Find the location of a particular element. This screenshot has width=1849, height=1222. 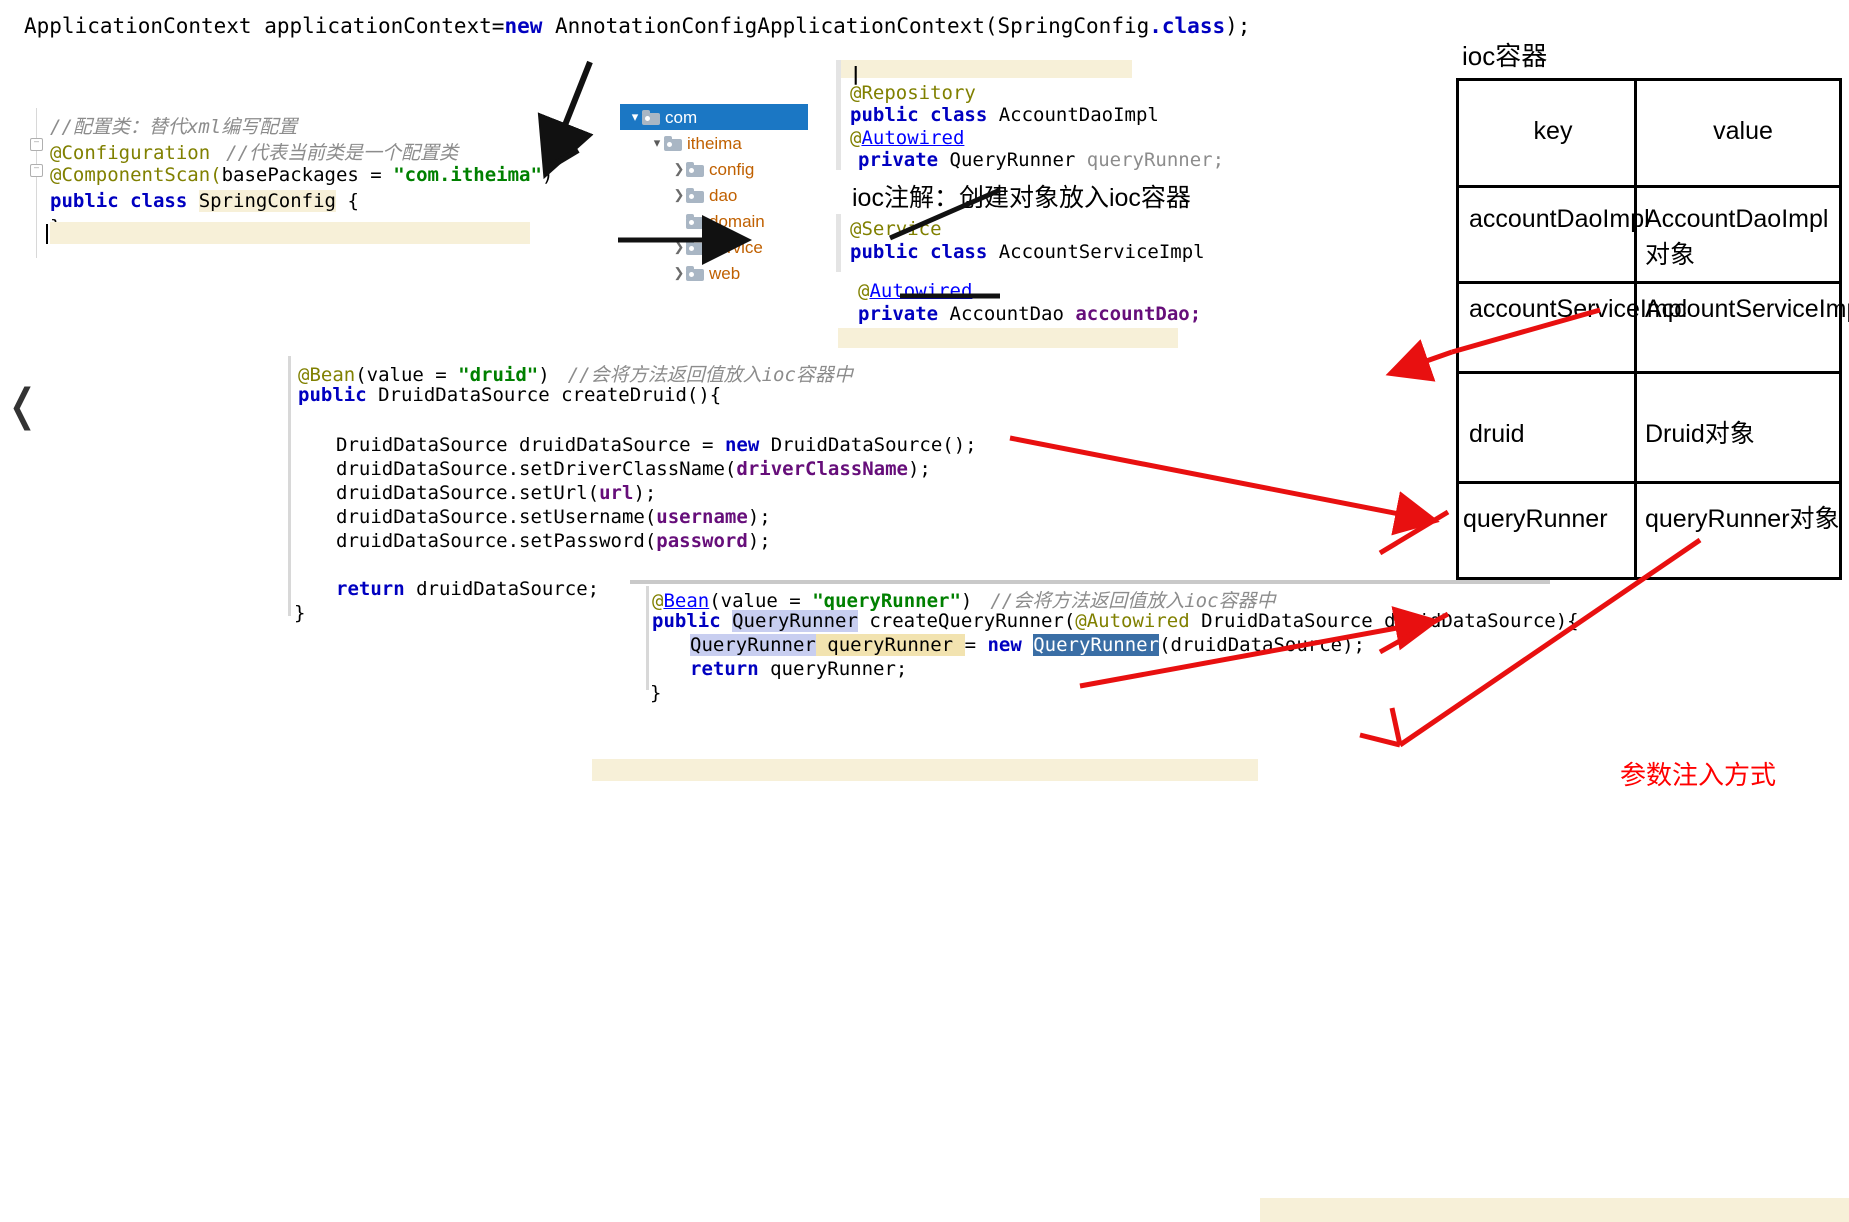

tree-item-domain: domain is located at coordinates (710, 221).